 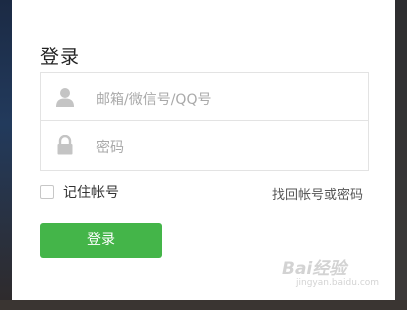 I want to click on remember-account: 记住帐号, so click(x=79, y=192).